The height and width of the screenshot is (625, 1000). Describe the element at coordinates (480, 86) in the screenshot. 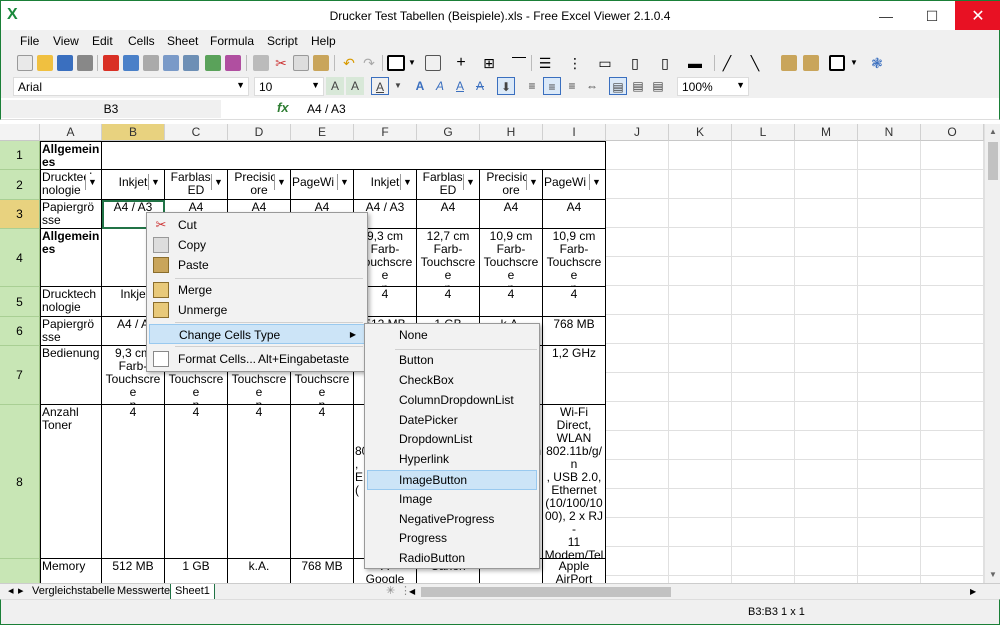

I see `strikethrough-icon: A` at that location.